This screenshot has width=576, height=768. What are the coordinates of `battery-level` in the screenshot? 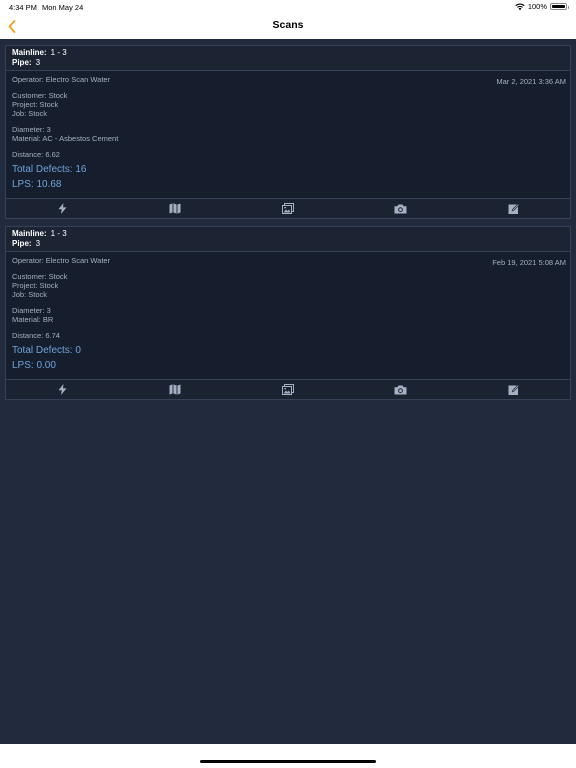 It's located at (558, 6).